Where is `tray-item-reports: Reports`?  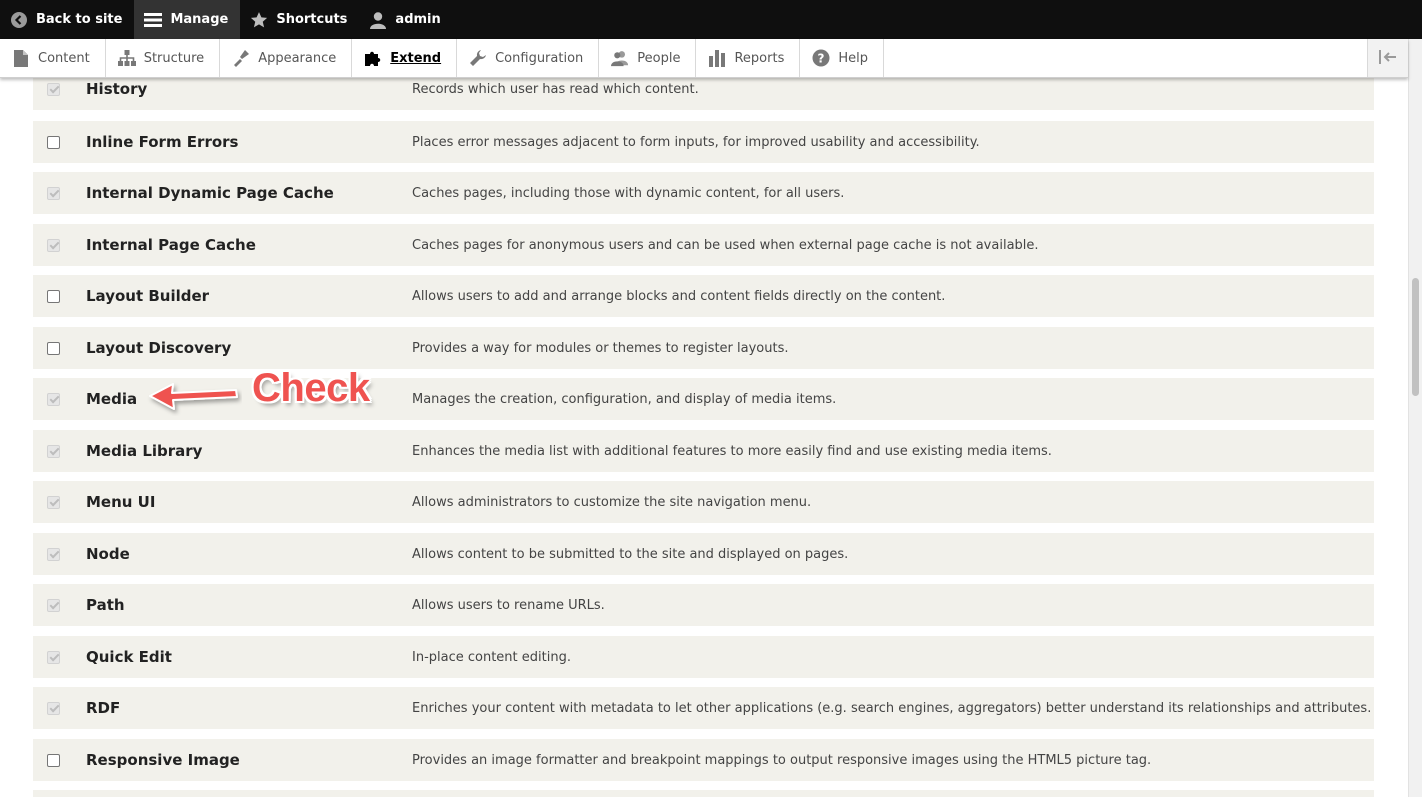 tray-item-reports: Reports is located at coordinates (748, 58).